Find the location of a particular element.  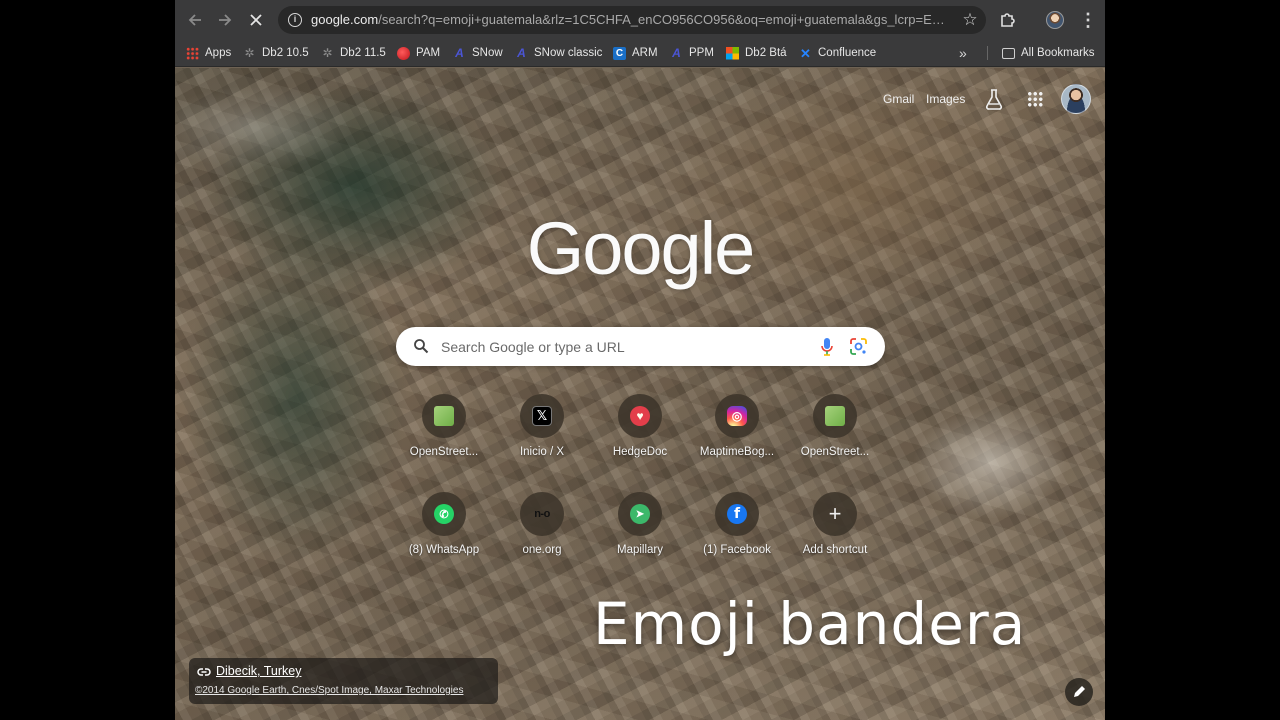

labs-flask-icon is located at coordinates (994, 99).